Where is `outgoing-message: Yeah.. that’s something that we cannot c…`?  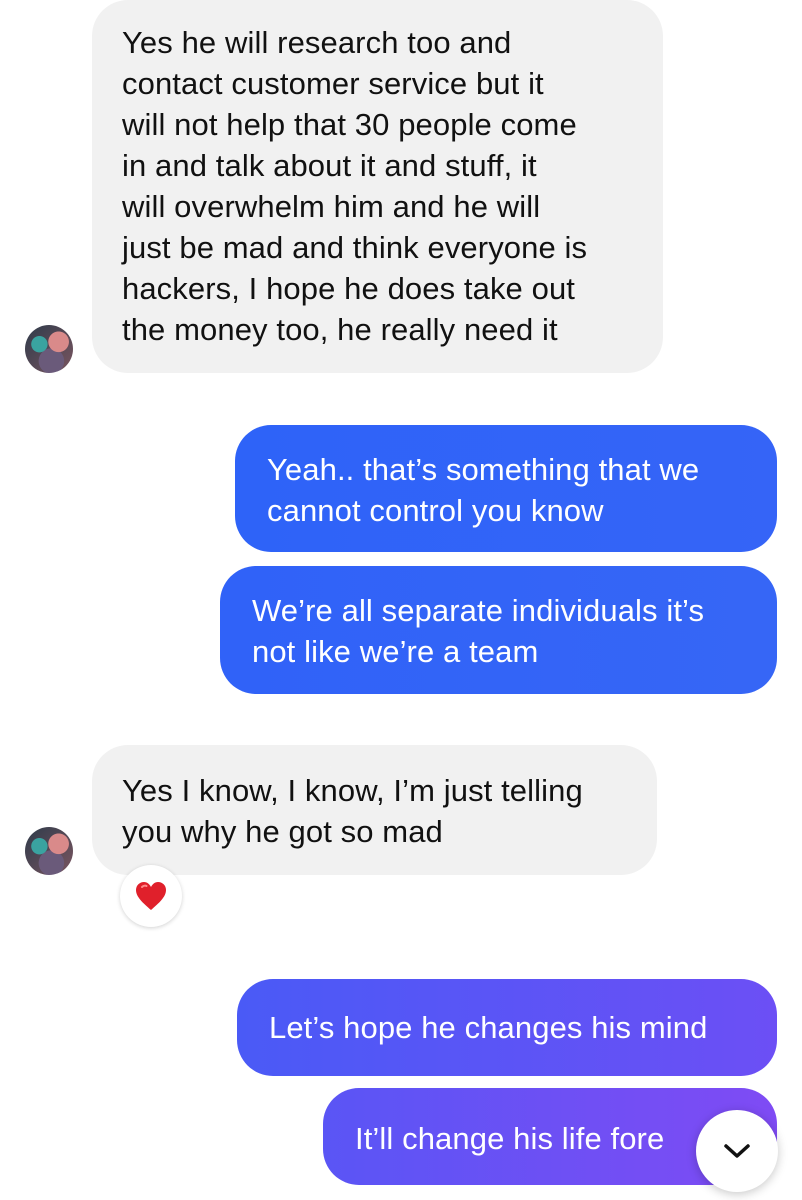 outgoing-message: Yeah.. that’s something that we cannot c… is located at coordinates (506, 488).